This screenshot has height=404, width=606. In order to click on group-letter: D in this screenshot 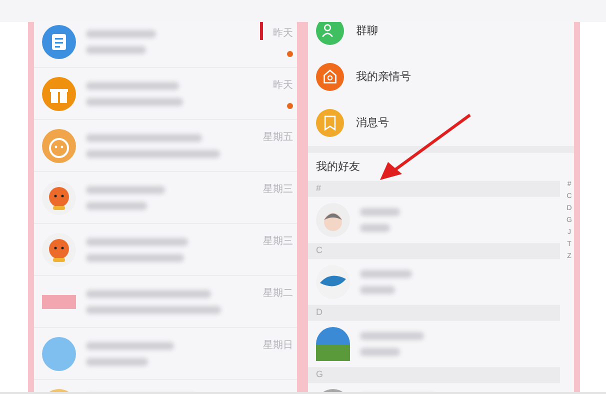, I will do `click(434, 313)`.